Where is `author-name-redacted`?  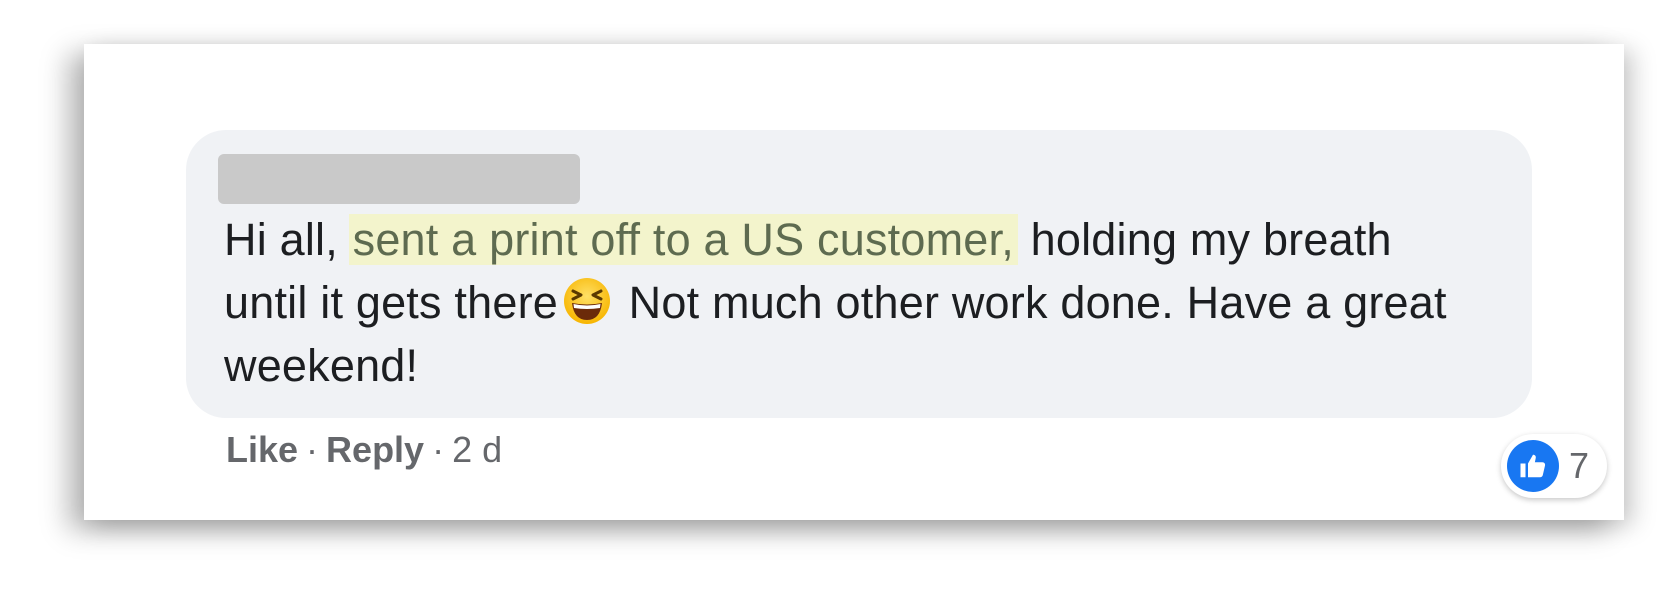 author-name-redacted is located at coordinates (399, 179).